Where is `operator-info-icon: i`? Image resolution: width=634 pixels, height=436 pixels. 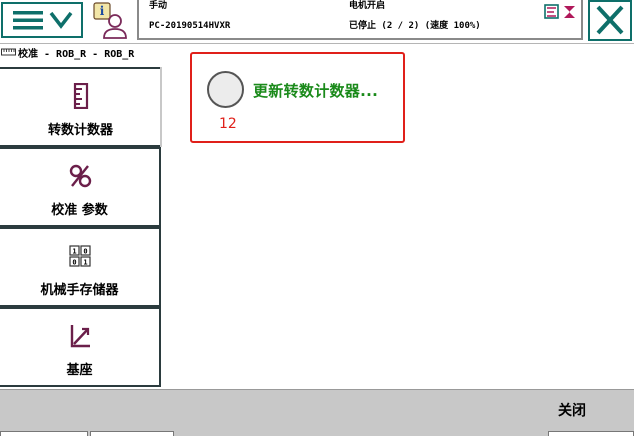 operator-info-icon: i is located at coordinates (110, 20).